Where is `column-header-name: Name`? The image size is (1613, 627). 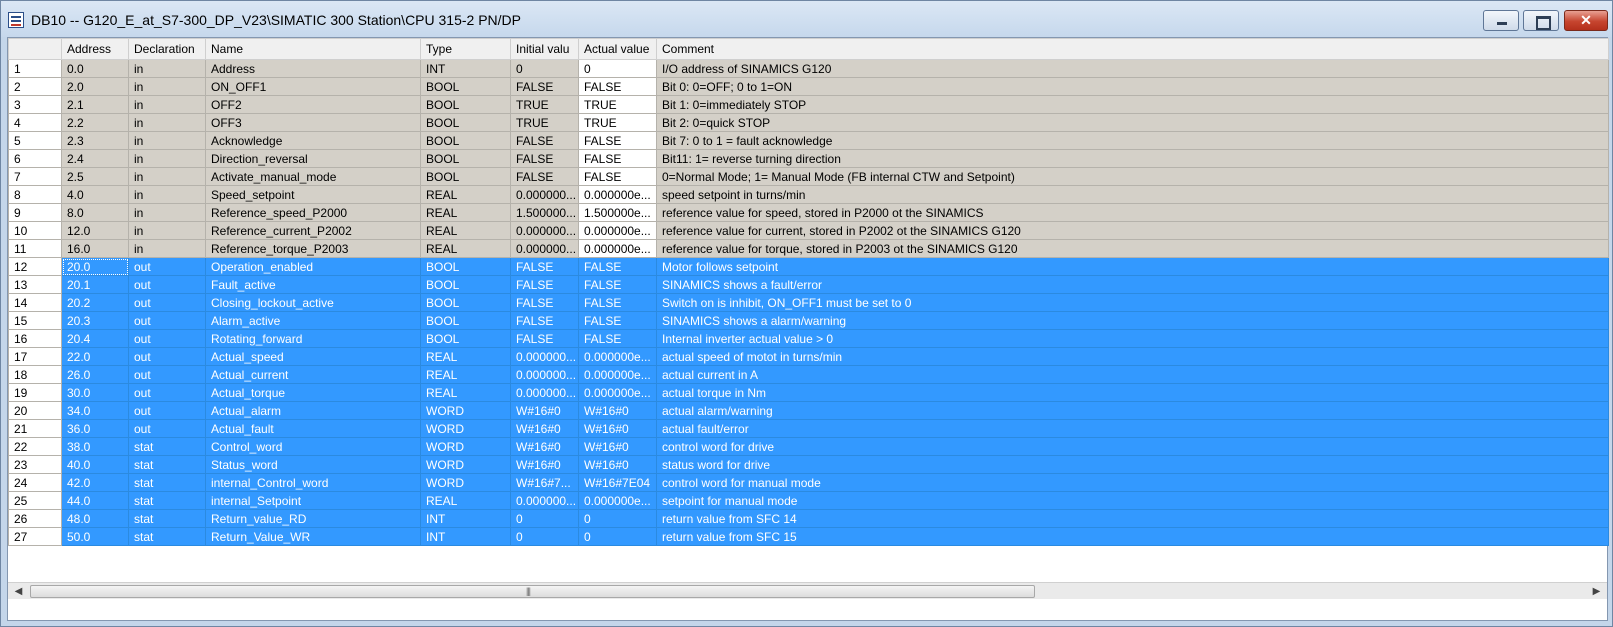
column-header-name: Name is located at coordinates (313, 49).